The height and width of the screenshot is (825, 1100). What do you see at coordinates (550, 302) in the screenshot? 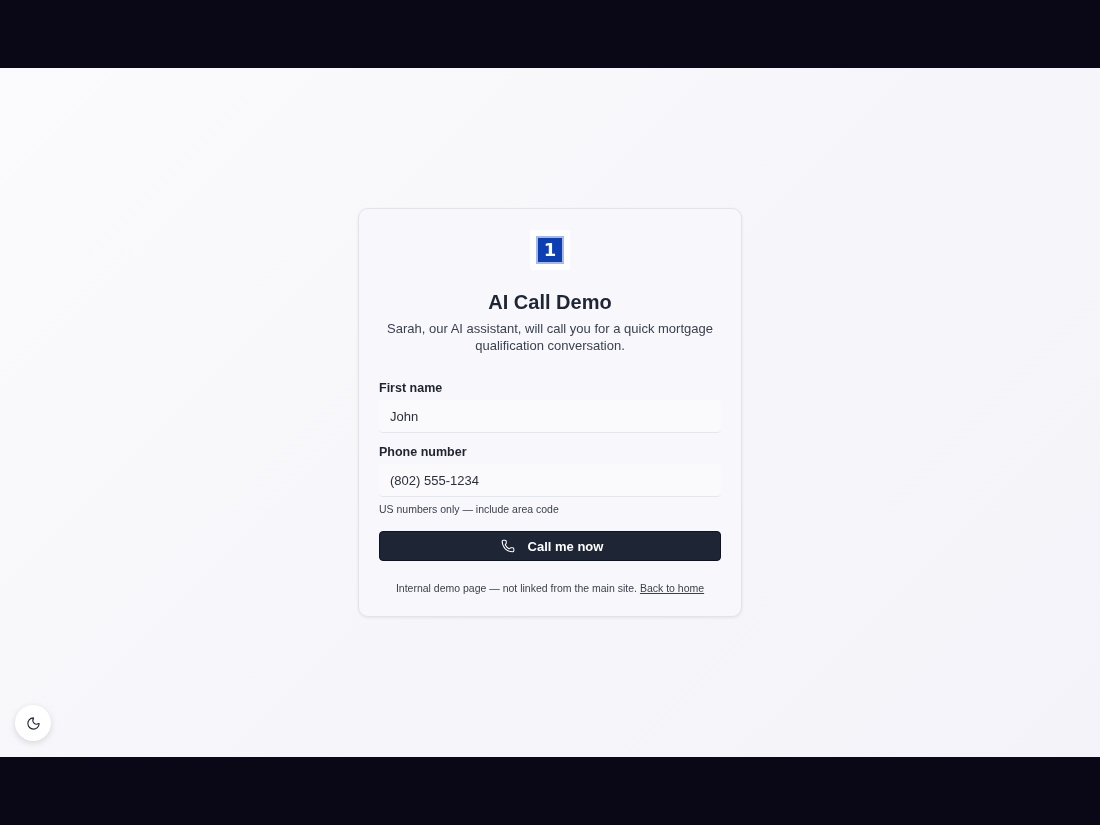
I see `page-title: AI Call Demo` at bounding box center [550, 302].